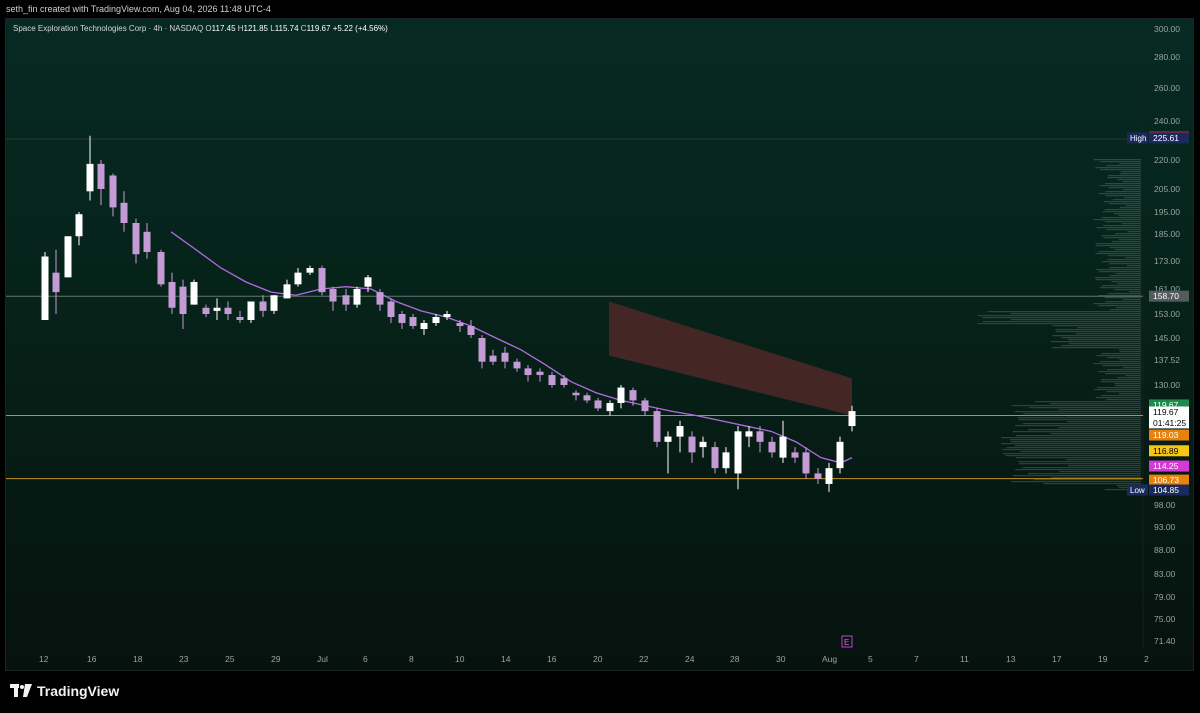  Describe the element at coordinates (1103, 659) in the screenshot. I see `time-tick-label: 19` at that location.